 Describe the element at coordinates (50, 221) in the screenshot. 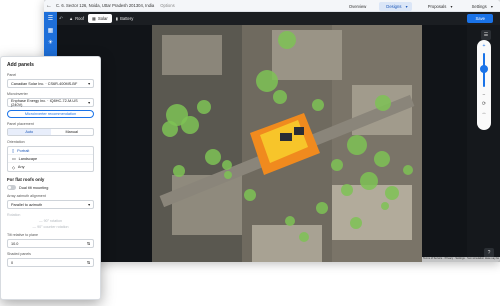

I see `rotation-hint-1: — 90° rotation` at that location.